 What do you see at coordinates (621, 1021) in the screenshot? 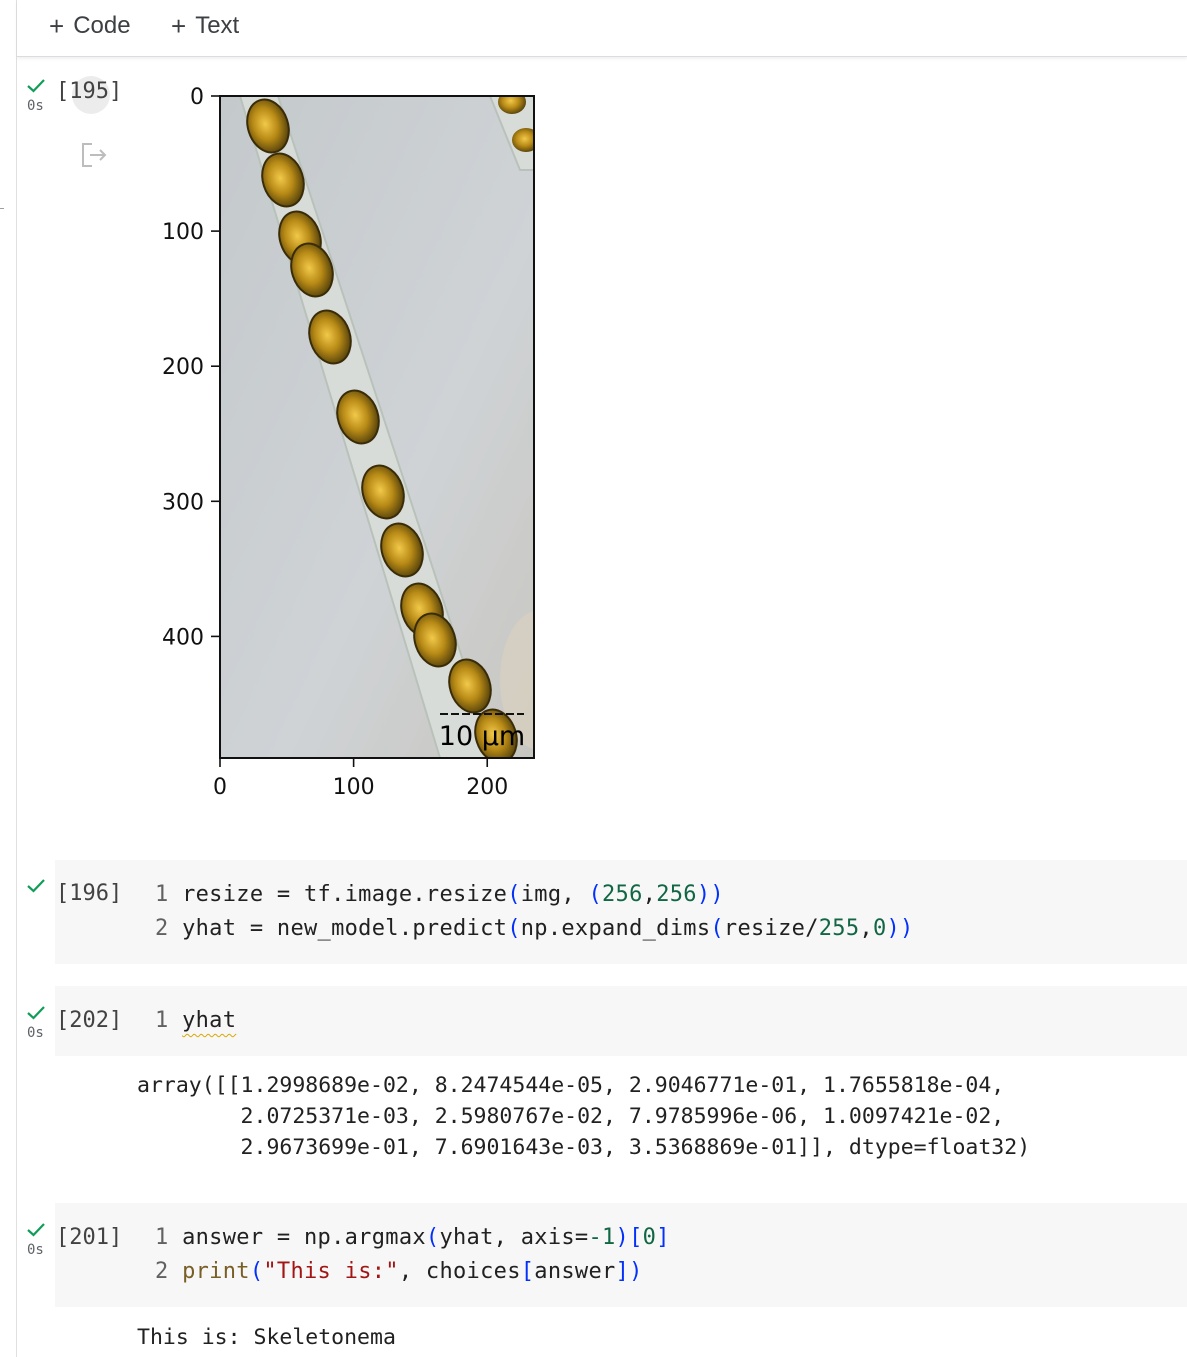
I see `code-editor: 1 yhat` at bounding box center [621, 1021].